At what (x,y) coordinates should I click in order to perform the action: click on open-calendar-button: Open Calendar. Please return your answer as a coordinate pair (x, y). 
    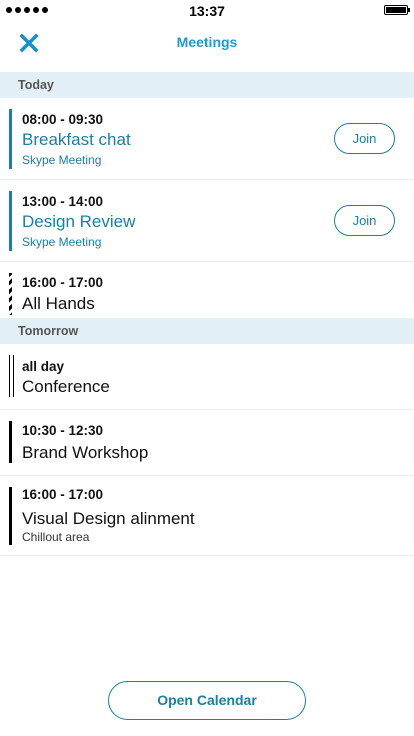
    Looking at the image, I should click on (207, 700).